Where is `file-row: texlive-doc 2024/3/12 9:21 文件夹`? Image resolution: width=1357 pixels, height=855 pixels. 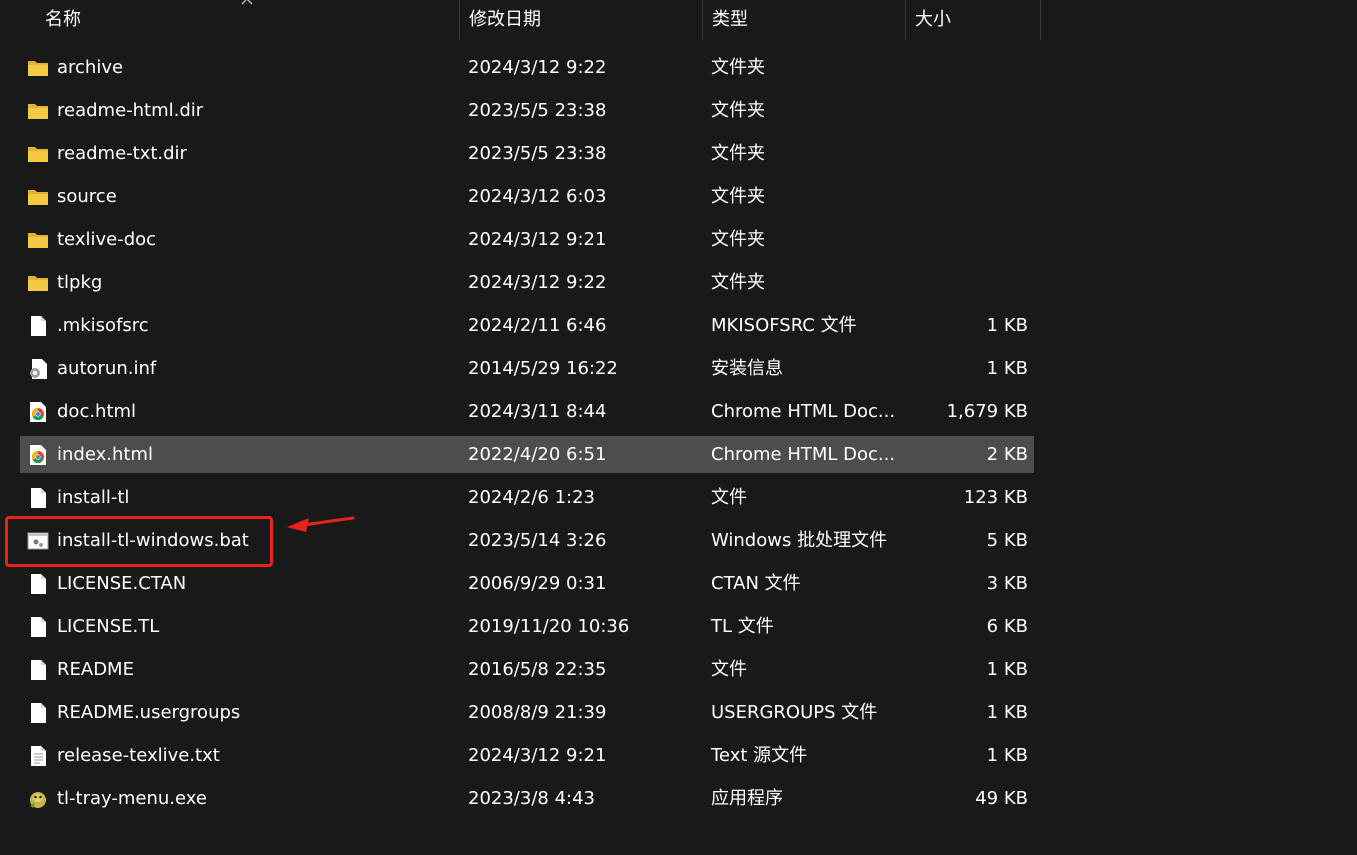 file-row: texlive-doc 2024/3/12 9:21 文件夹 is located at coordinates (527, 239).